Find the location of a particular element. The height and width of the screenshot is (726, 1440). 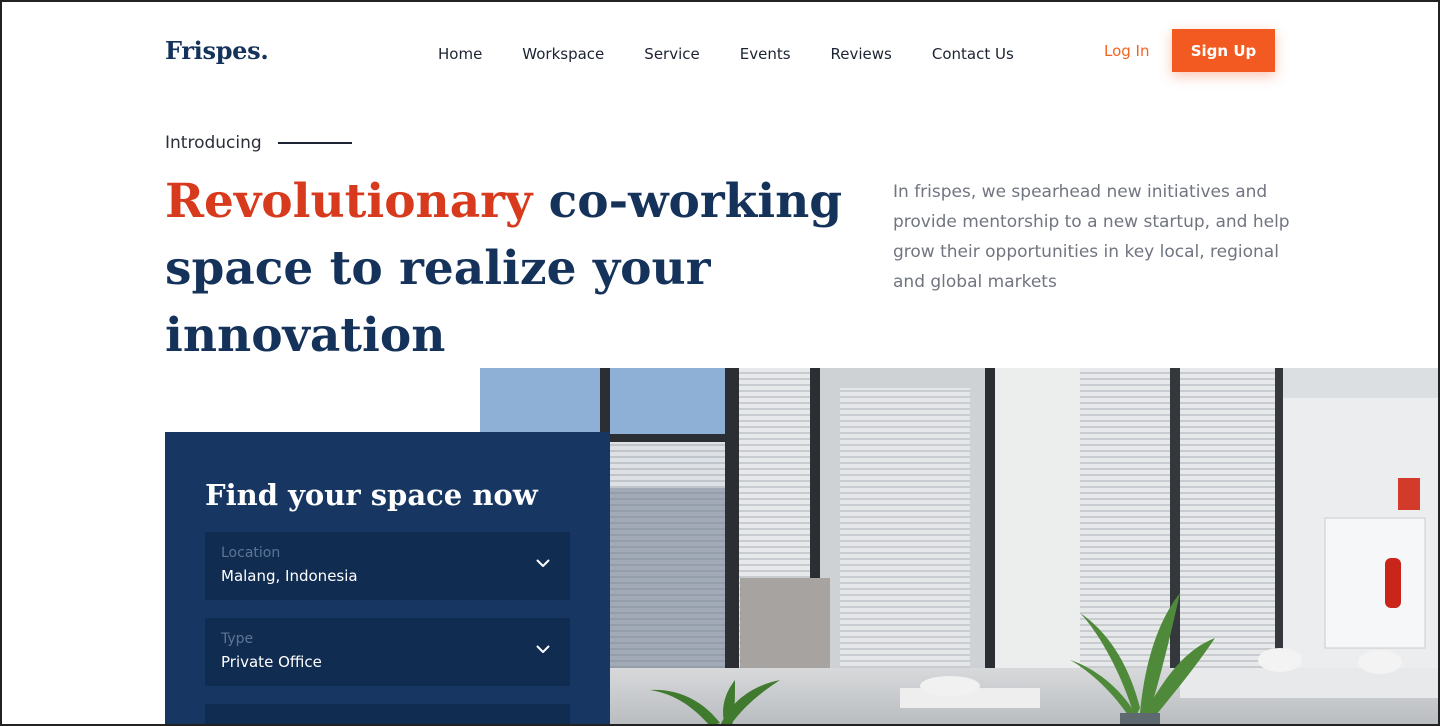

type-value: Private Office is located at coordinates (271, 662).